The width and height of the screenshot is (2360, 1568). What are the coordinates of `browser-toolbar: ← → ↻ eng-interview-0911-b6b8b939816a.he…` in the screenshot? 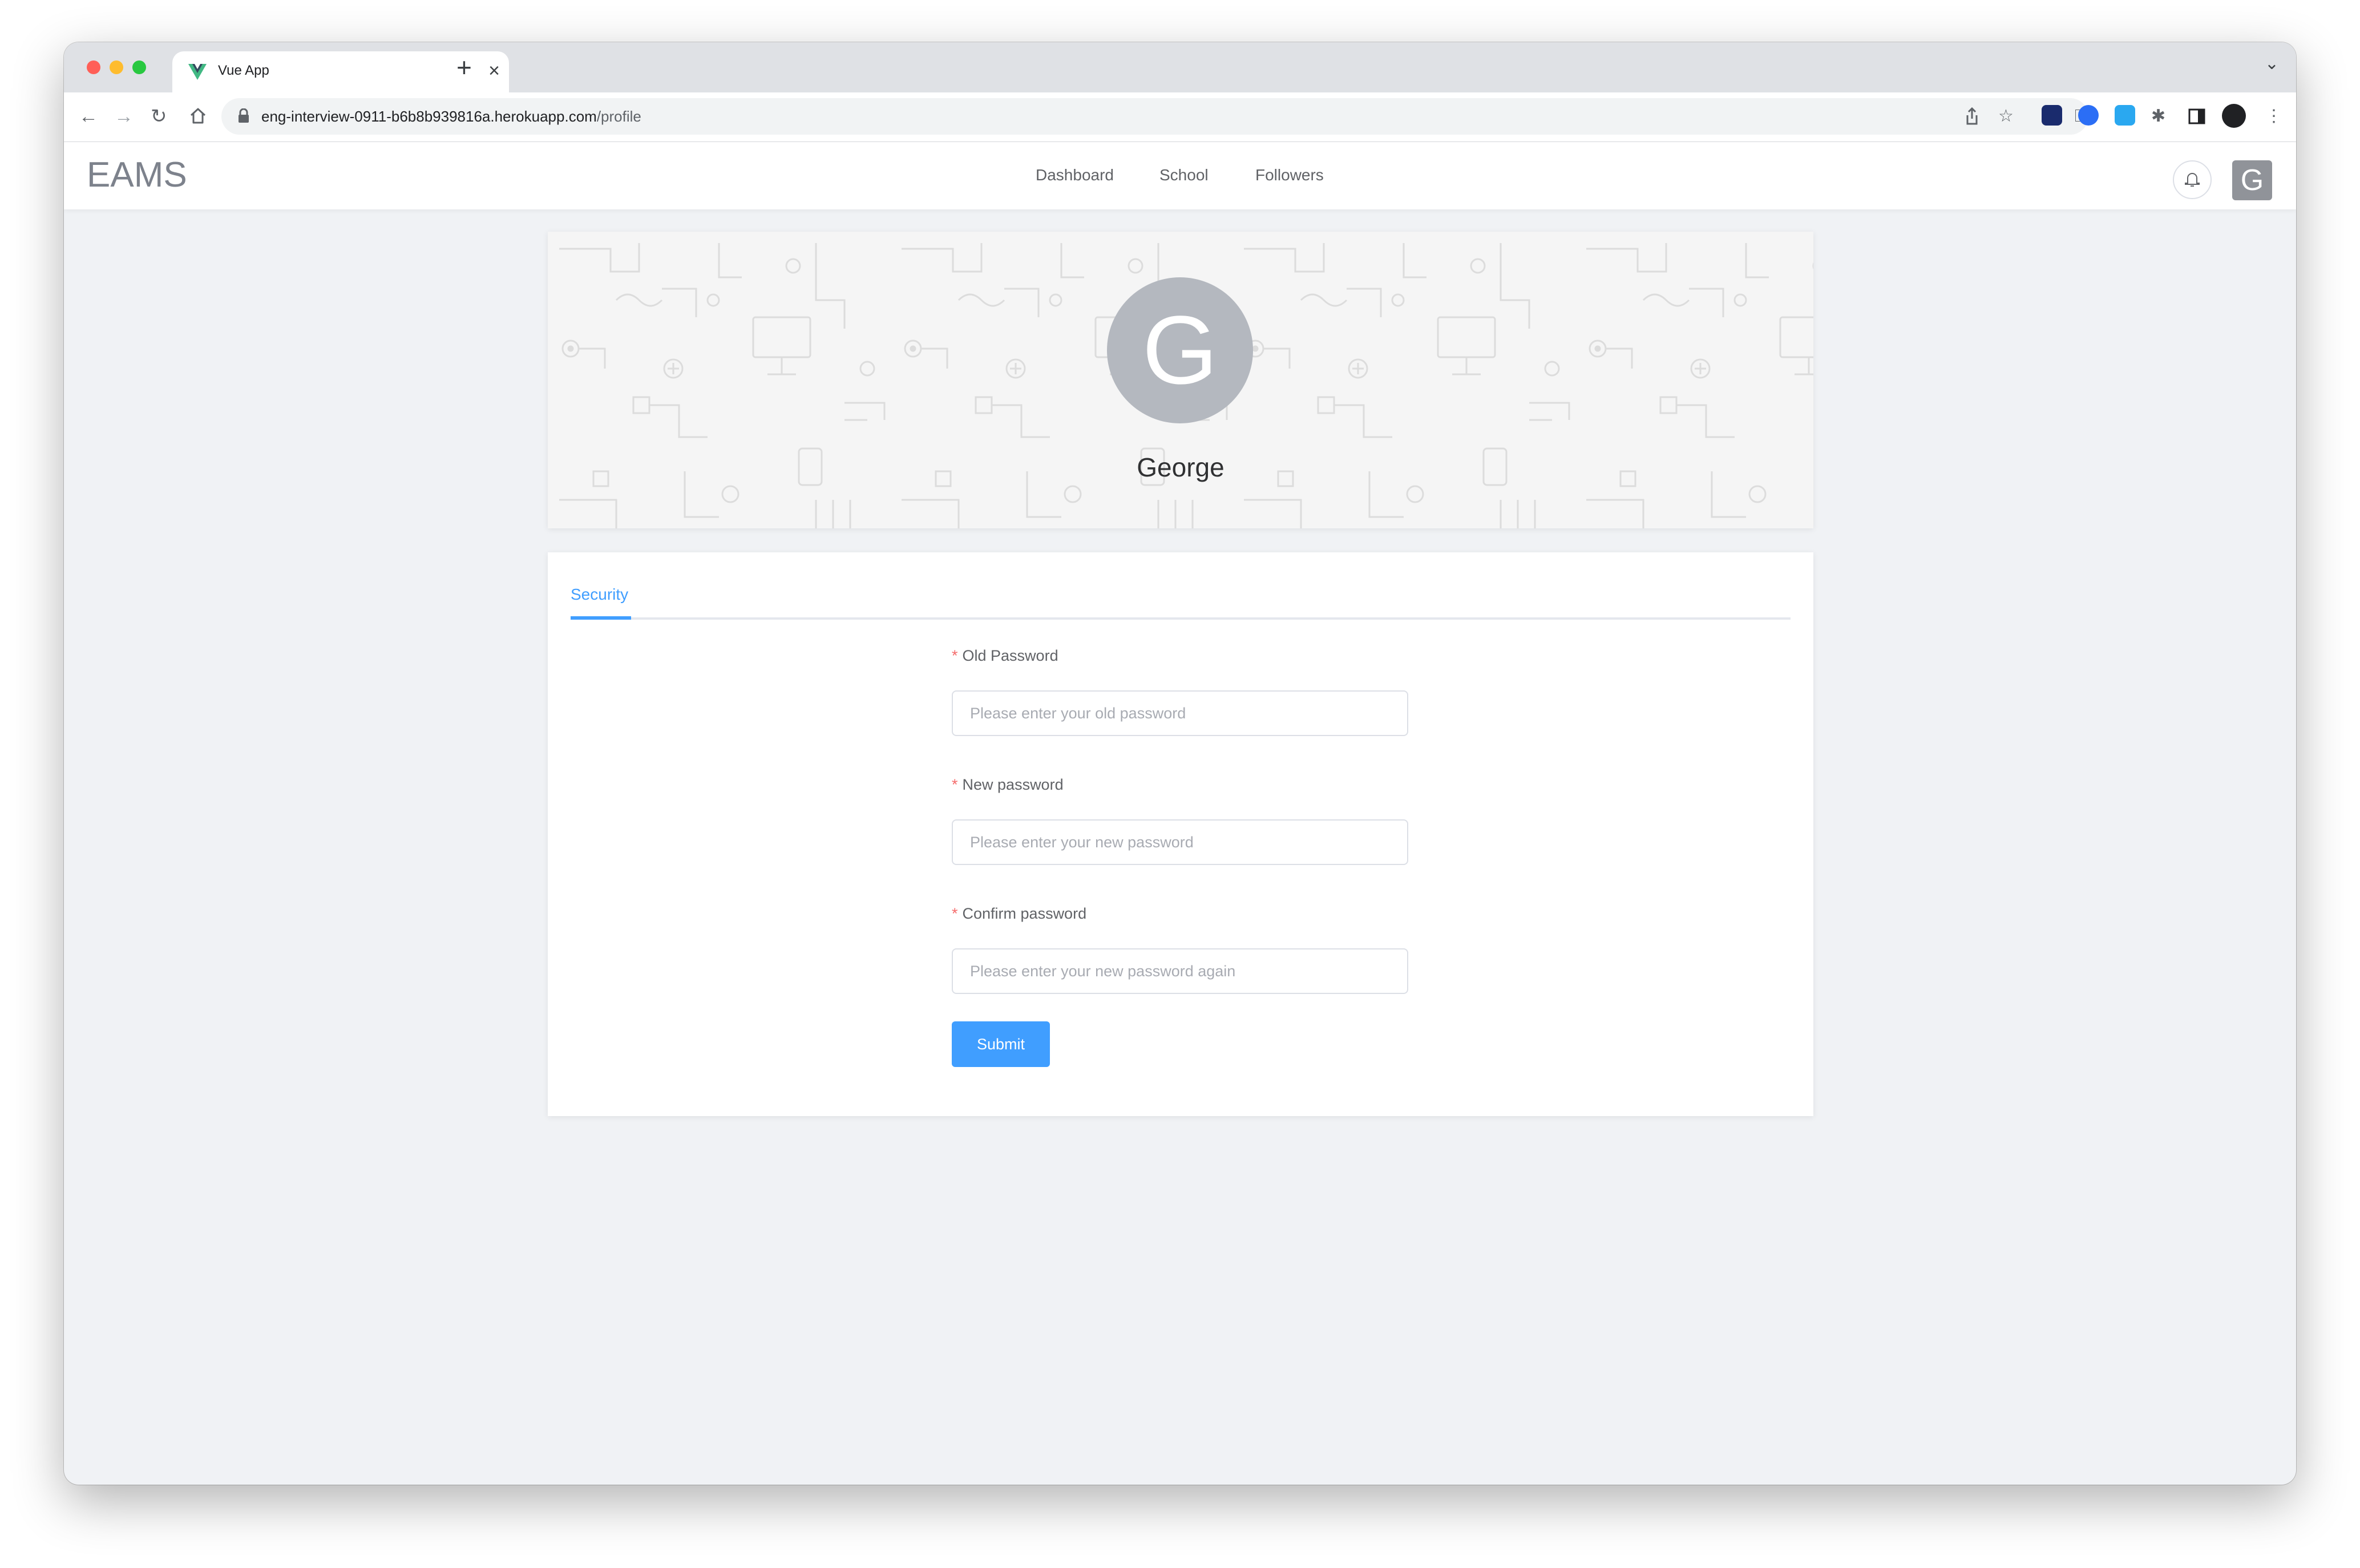 It's located at (1180, 117).